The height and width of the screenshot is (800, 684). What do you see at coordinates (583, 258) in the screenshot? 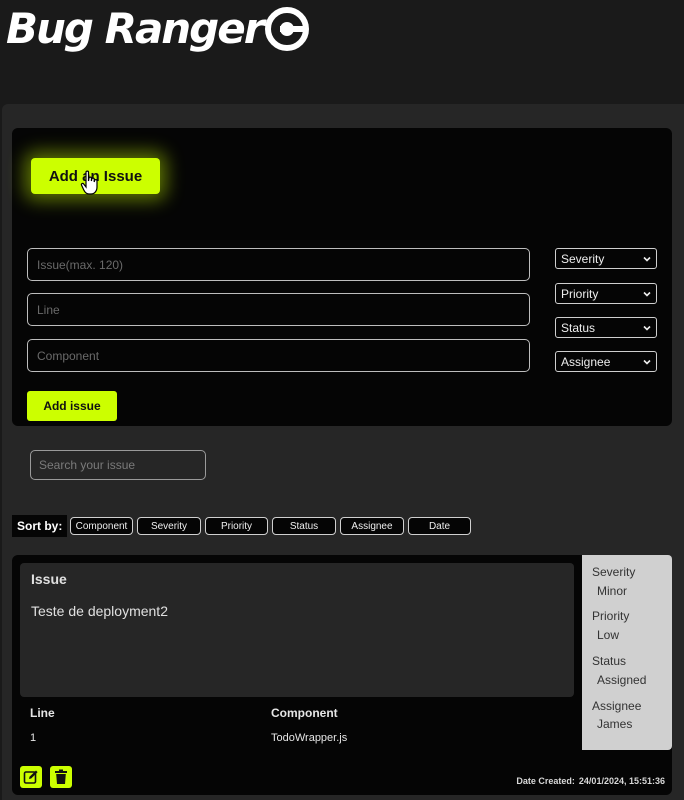
I see `severity-select-value: Severity` at bounding box center [583, 258].